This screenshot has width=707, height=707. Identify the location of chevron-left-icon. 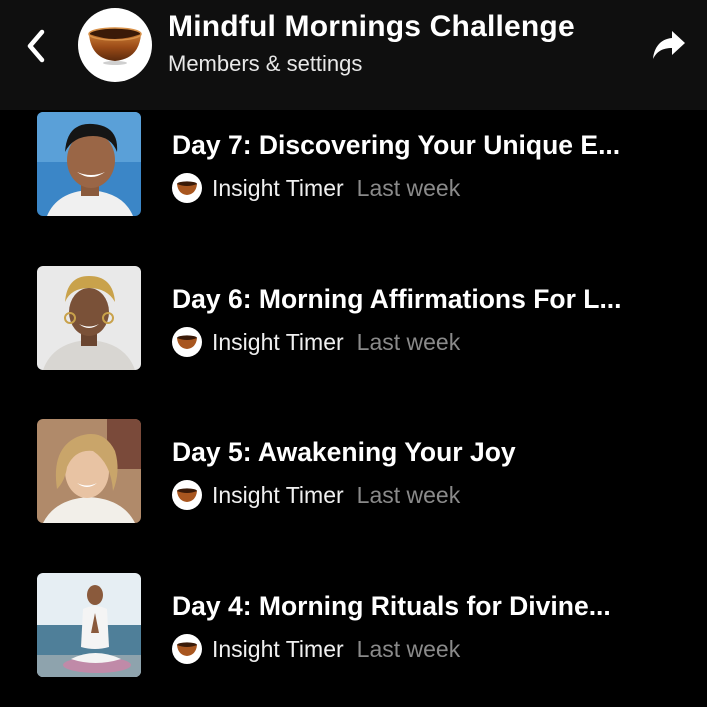
(36, 46).